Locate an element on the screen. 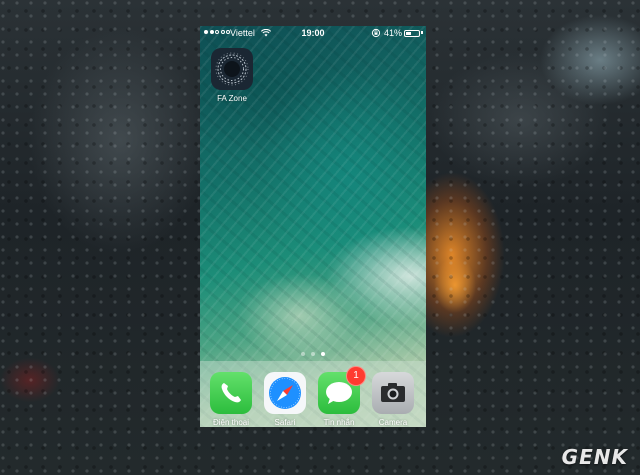  battery-tip is located at coordinates (422, 32).